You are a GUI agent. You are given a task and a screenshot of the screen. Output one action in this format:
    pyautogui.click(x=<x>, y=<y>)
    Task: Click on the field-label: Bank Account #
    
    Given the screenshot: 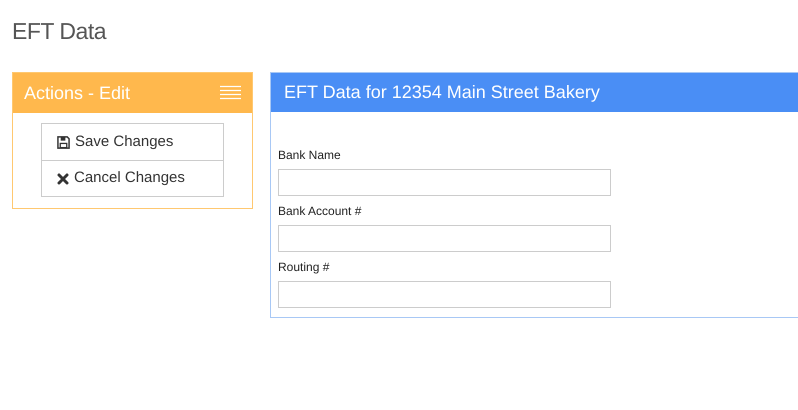 What is the action you would take?
    pyautogui.click(x=320, y=211)
    